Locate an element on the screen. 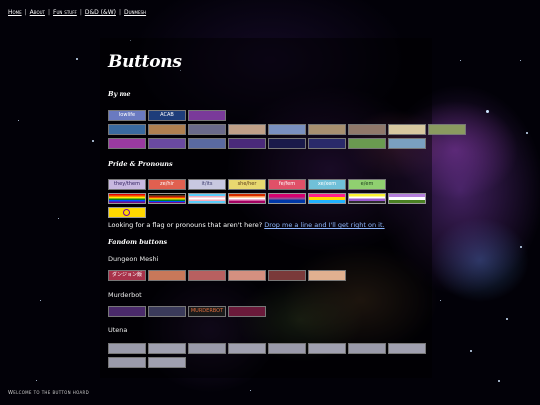 This screenshot has width=540, height=405. nav-dunmesh-link: Dunmesh is located at coordinates (135, 12).